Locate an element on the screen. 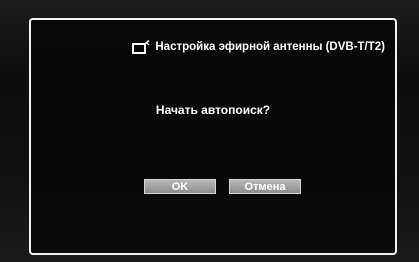 Image resolution: width=419 pixels, height=262 pixels. dialog-title: Настройка эфирной антенны (DVB-T/T2) is located at coordinates (270, 47).